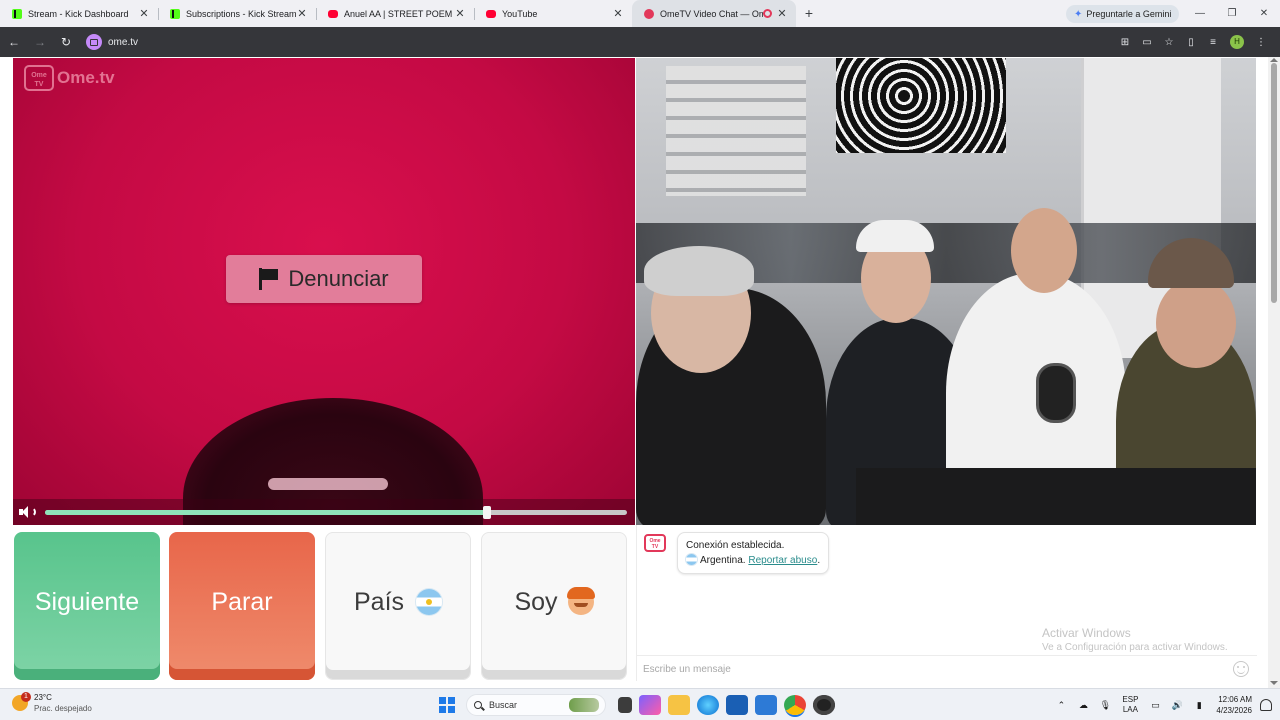 Image resolution: width=1280 pixels, height=720 pixels. I want to click on remote-video-table, so click(1056, 496).